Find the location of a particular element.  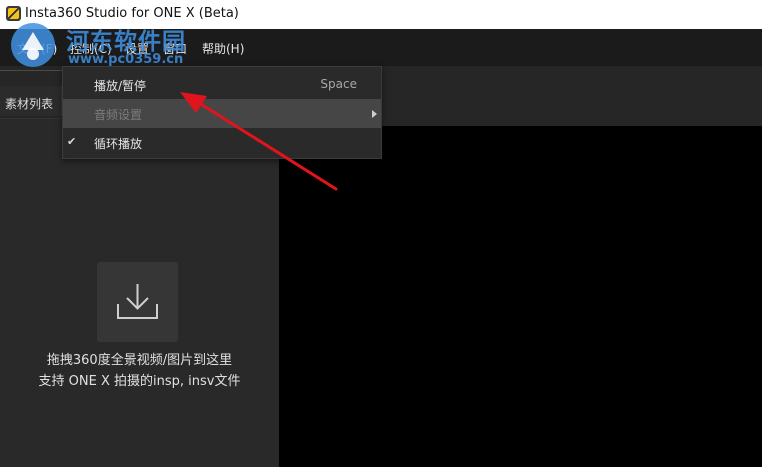

import-drop-zone is located at coordinates (137, 302).